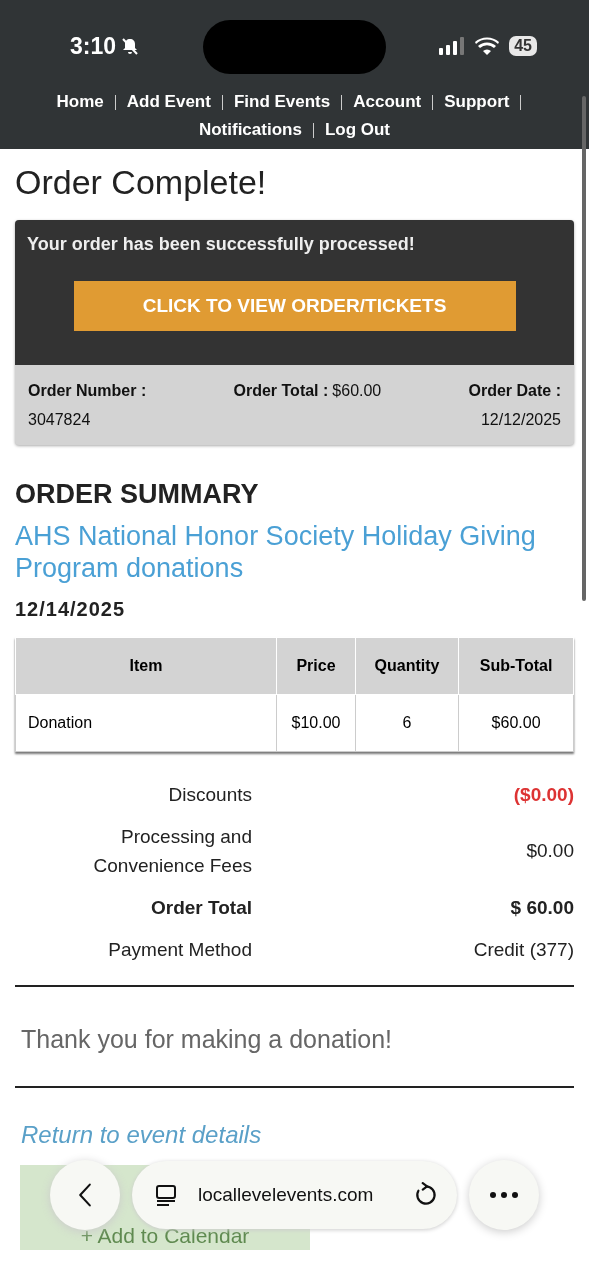  Describe the element at coordinates (60, 420) in the screenshot. I see `order-number: 3047824` at that location.